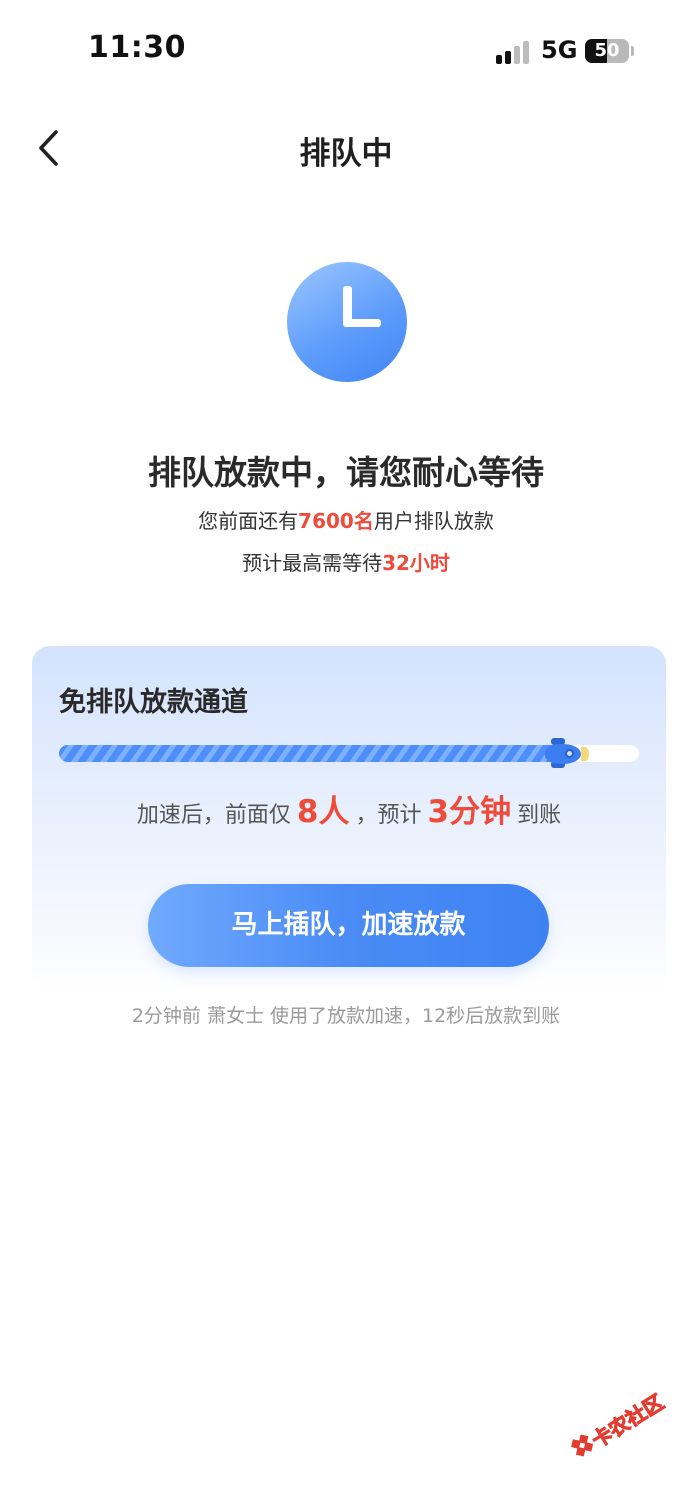  What do you see at coordinates (323, 812) in the screenshot?
I see `boost-people: 8人` at bounding box center [323, 812].